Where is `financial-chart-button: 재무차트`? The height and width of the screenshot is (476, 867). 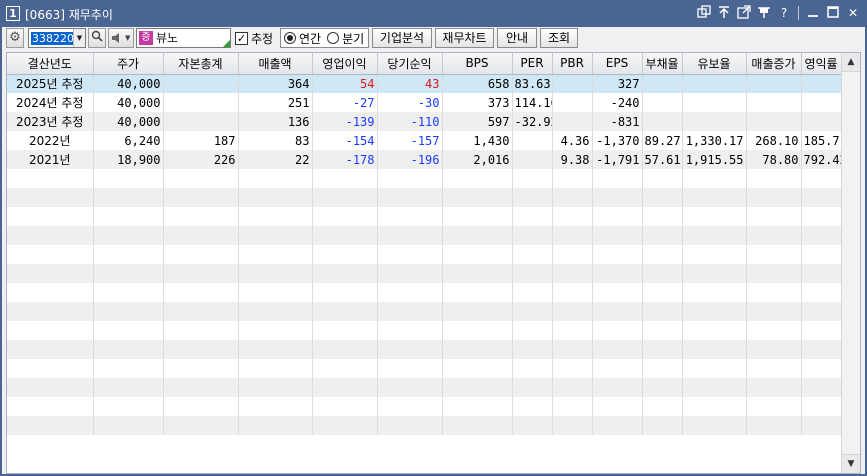 financial-chart-button: 재무차트 is located at coordinates (464, 38).